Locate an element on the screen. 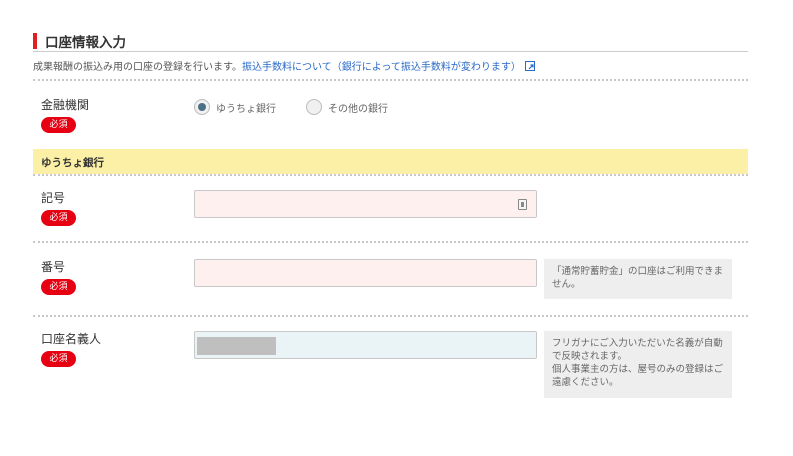 The height and width of the screenshot is (456, 793). radio-checked-icon is located at coordinates (202, 107).